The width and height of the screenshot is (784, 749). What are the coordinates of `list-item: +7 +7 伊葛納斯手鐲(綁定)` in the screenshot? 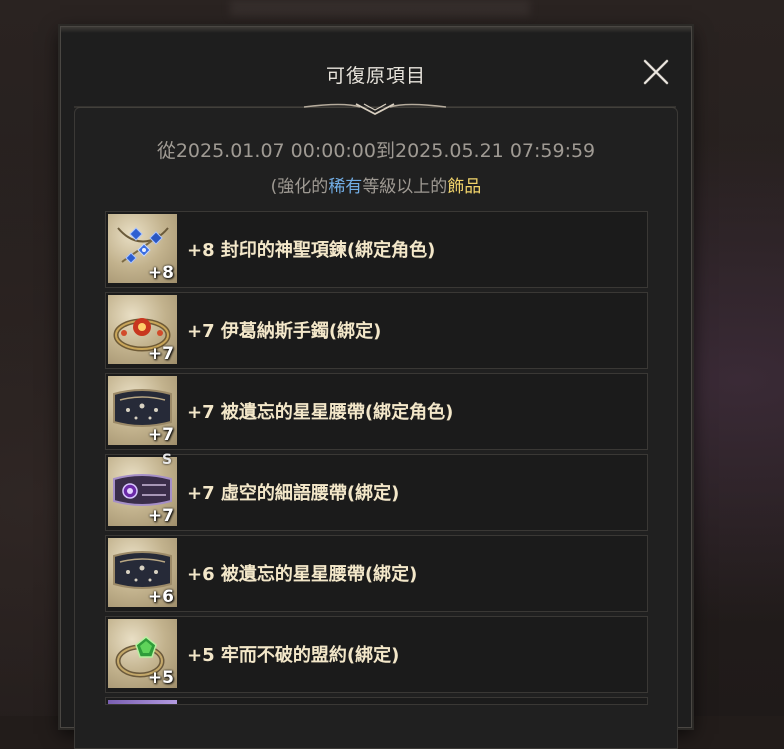 It's located at (376, 330).